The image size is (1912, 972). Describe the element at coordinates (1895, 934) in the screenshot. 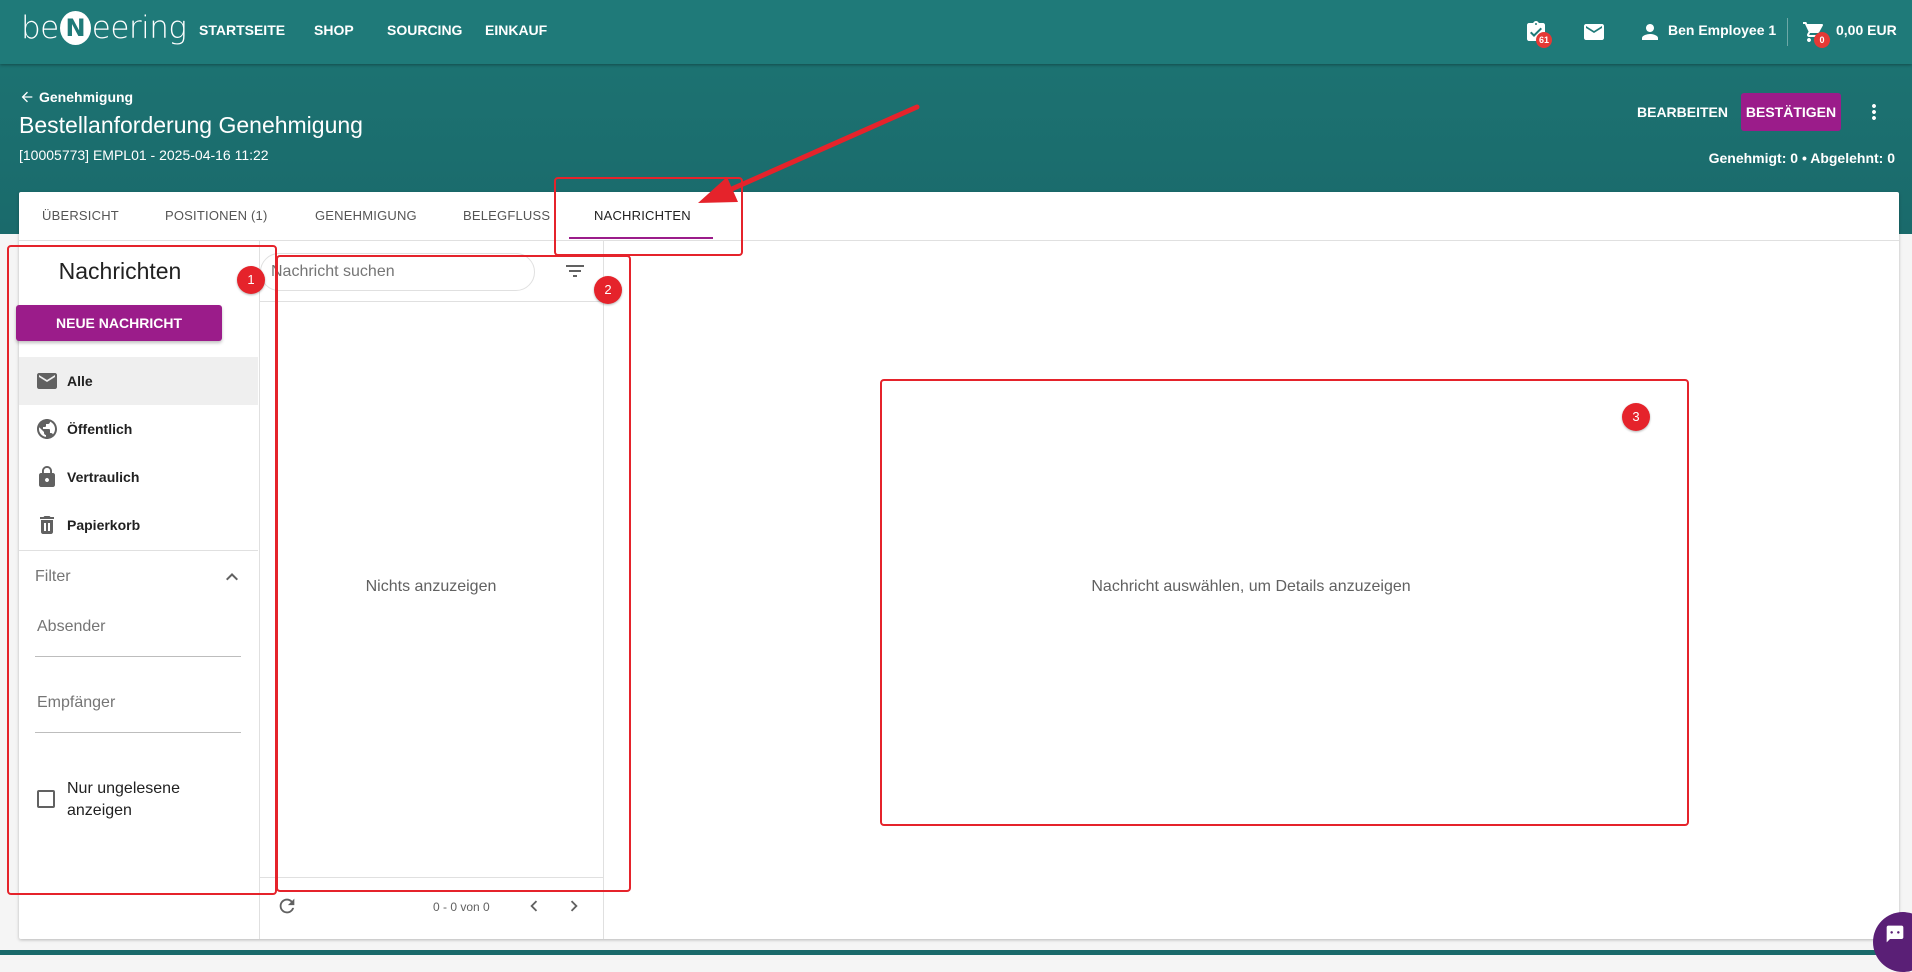

I see `chat-bot-icon` at that location.